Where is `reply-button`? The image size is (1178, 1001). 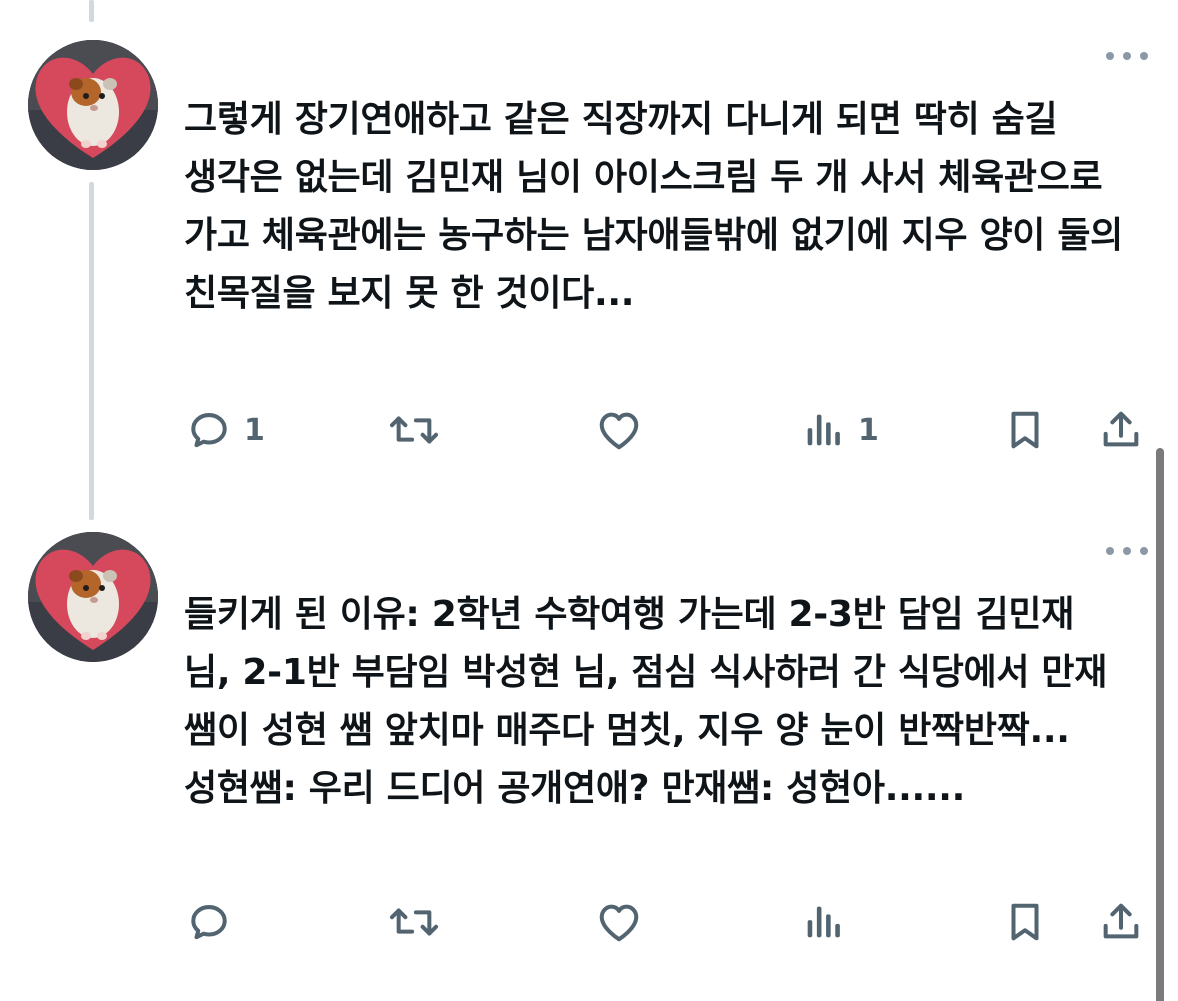 reply-button is located at coordinates (215, 922).